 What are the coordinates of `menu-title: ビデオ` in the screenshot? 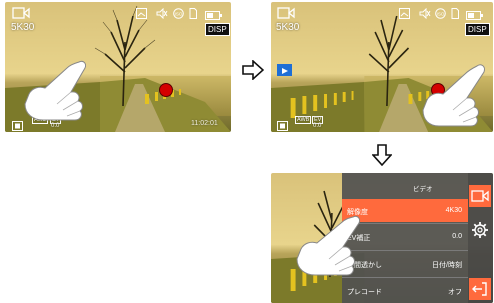 It's located at (423, 189).